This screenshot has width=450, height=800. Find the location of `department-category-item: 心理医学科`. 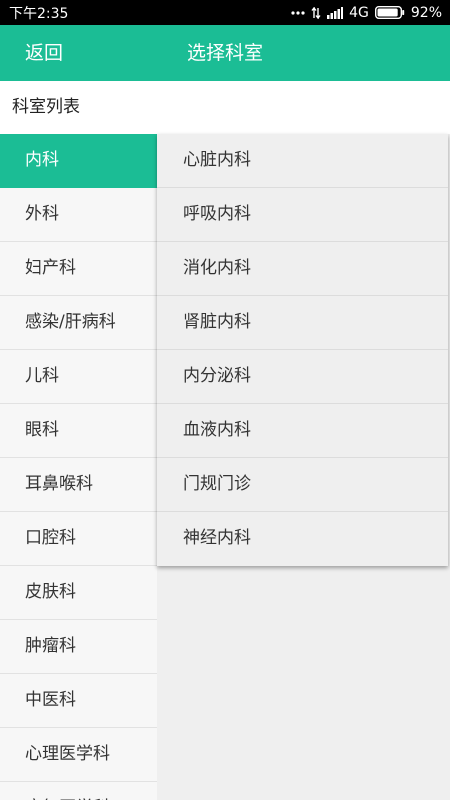

department-category-item: 心理医学科 is located at coordinates (78, 755).